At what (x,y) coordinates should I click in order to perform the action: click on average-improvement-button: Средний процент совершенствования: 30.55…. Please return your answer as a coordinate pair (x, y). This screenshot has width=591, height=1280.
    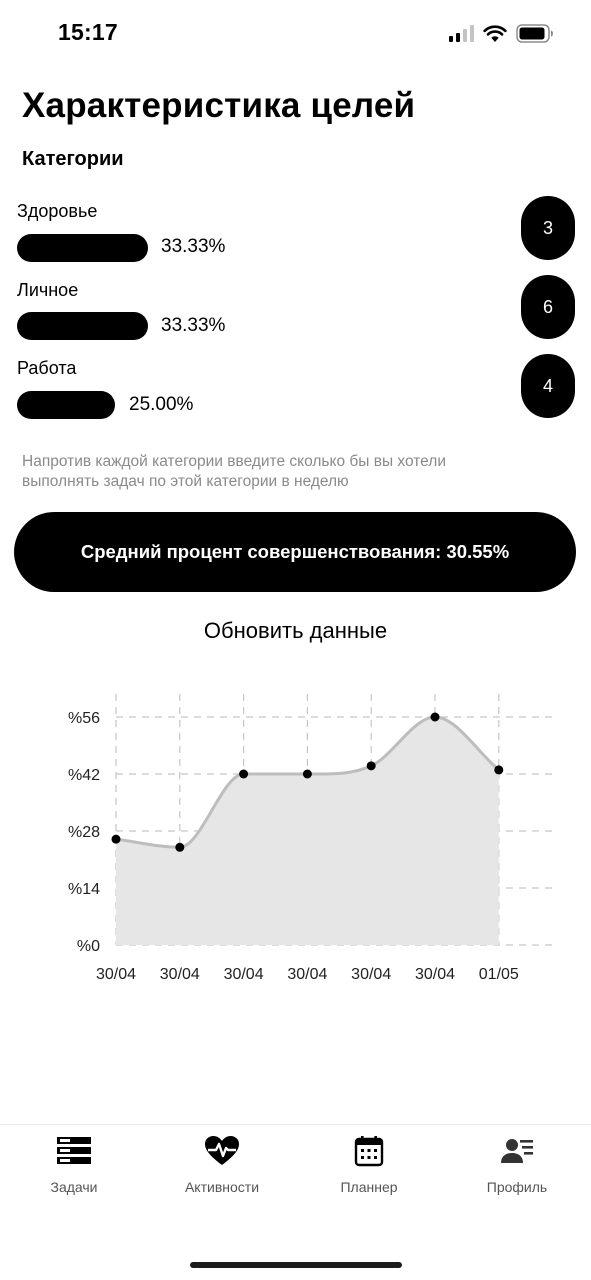
    Looking at the image, I should click on (295, 552).